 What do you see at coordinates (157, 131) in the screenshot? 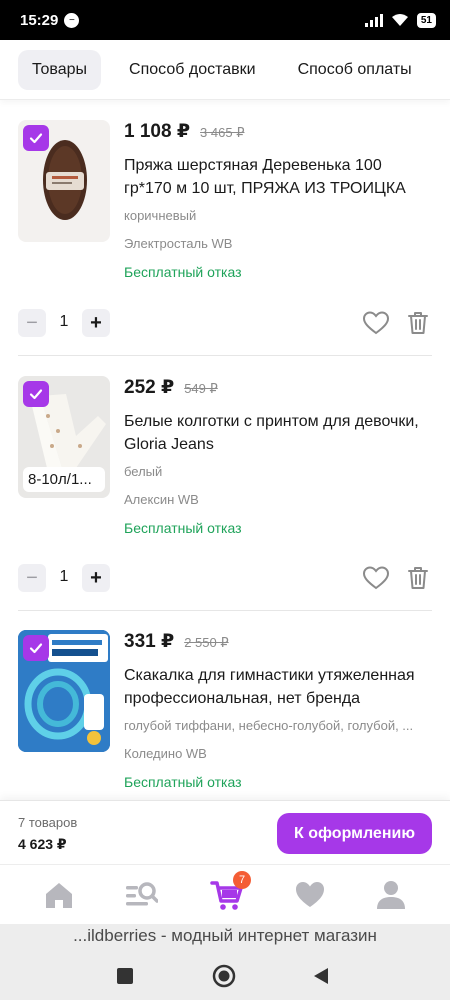
I see `price: 1 108 ₽` at bounding box center [157, 131].